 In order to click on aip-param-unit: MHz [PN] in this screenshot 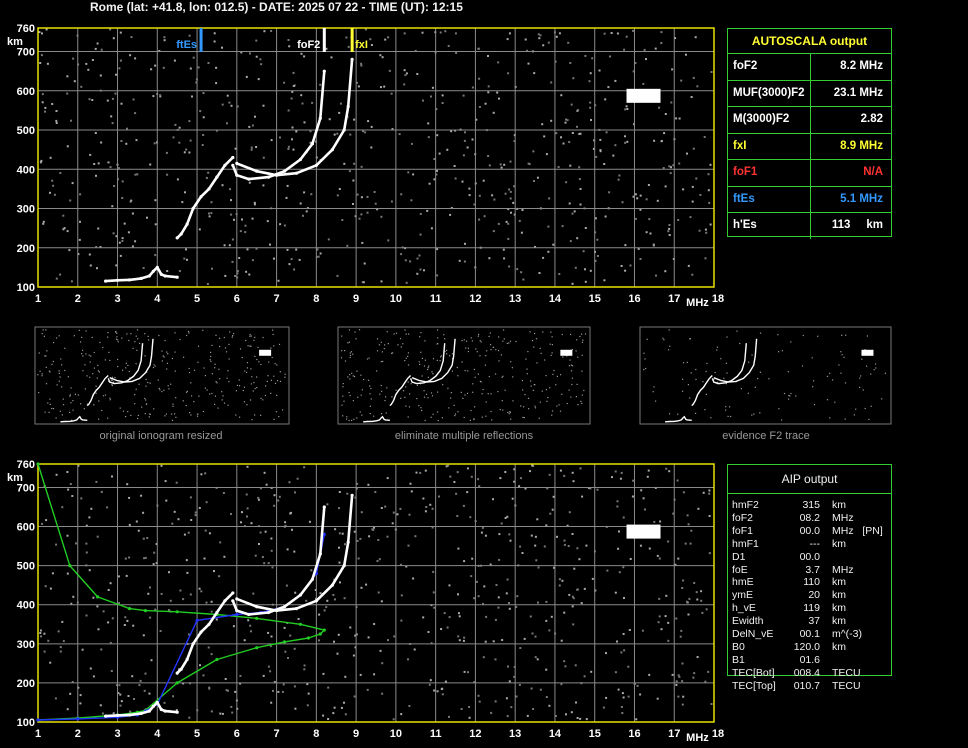, I will do `click(857, 530)`.